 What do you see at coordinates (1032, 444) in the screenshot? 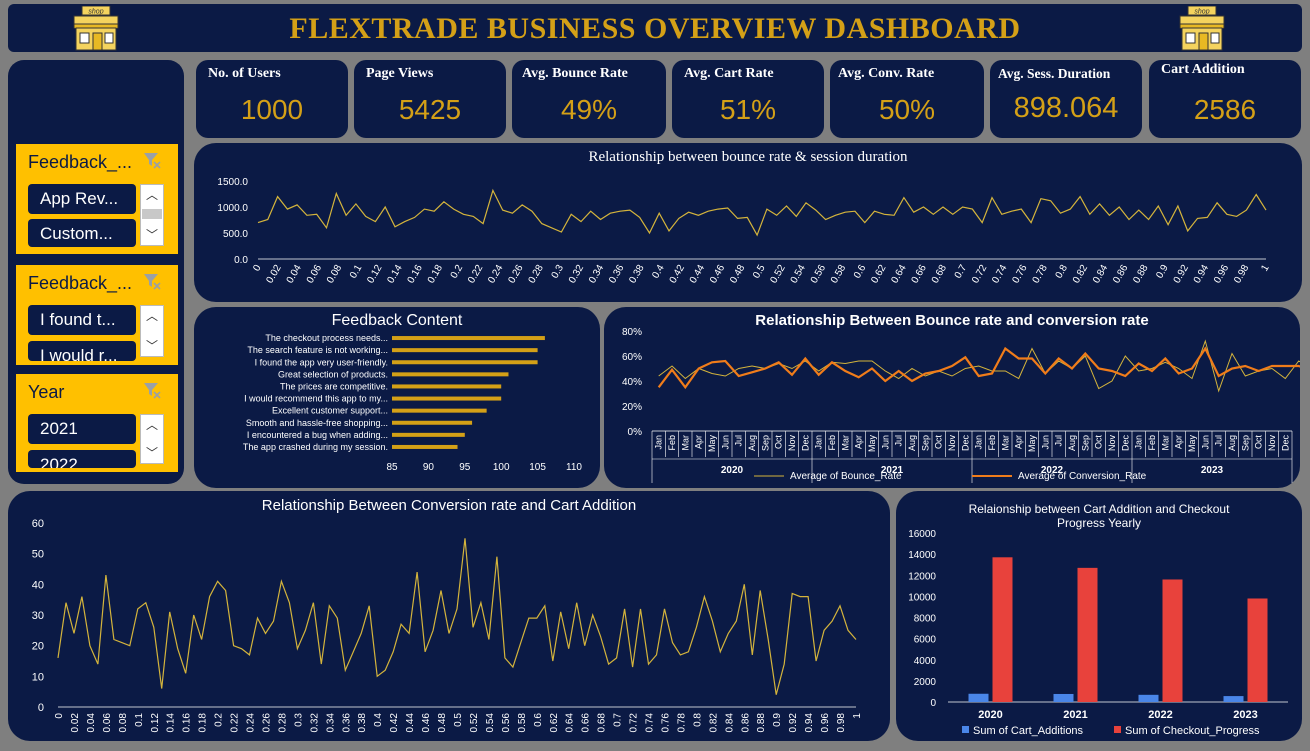
I see `month-label: May` at bounding box center [1032, 444].